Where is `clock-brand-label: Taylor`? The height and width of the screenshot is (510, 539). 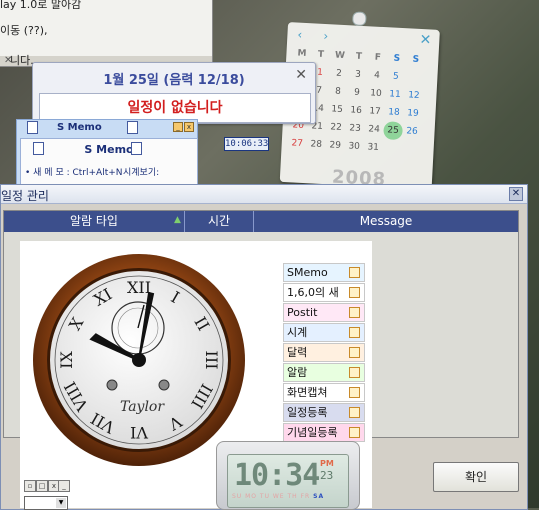
clock-brand-label: Taylor is located at coordinates (142, 407).